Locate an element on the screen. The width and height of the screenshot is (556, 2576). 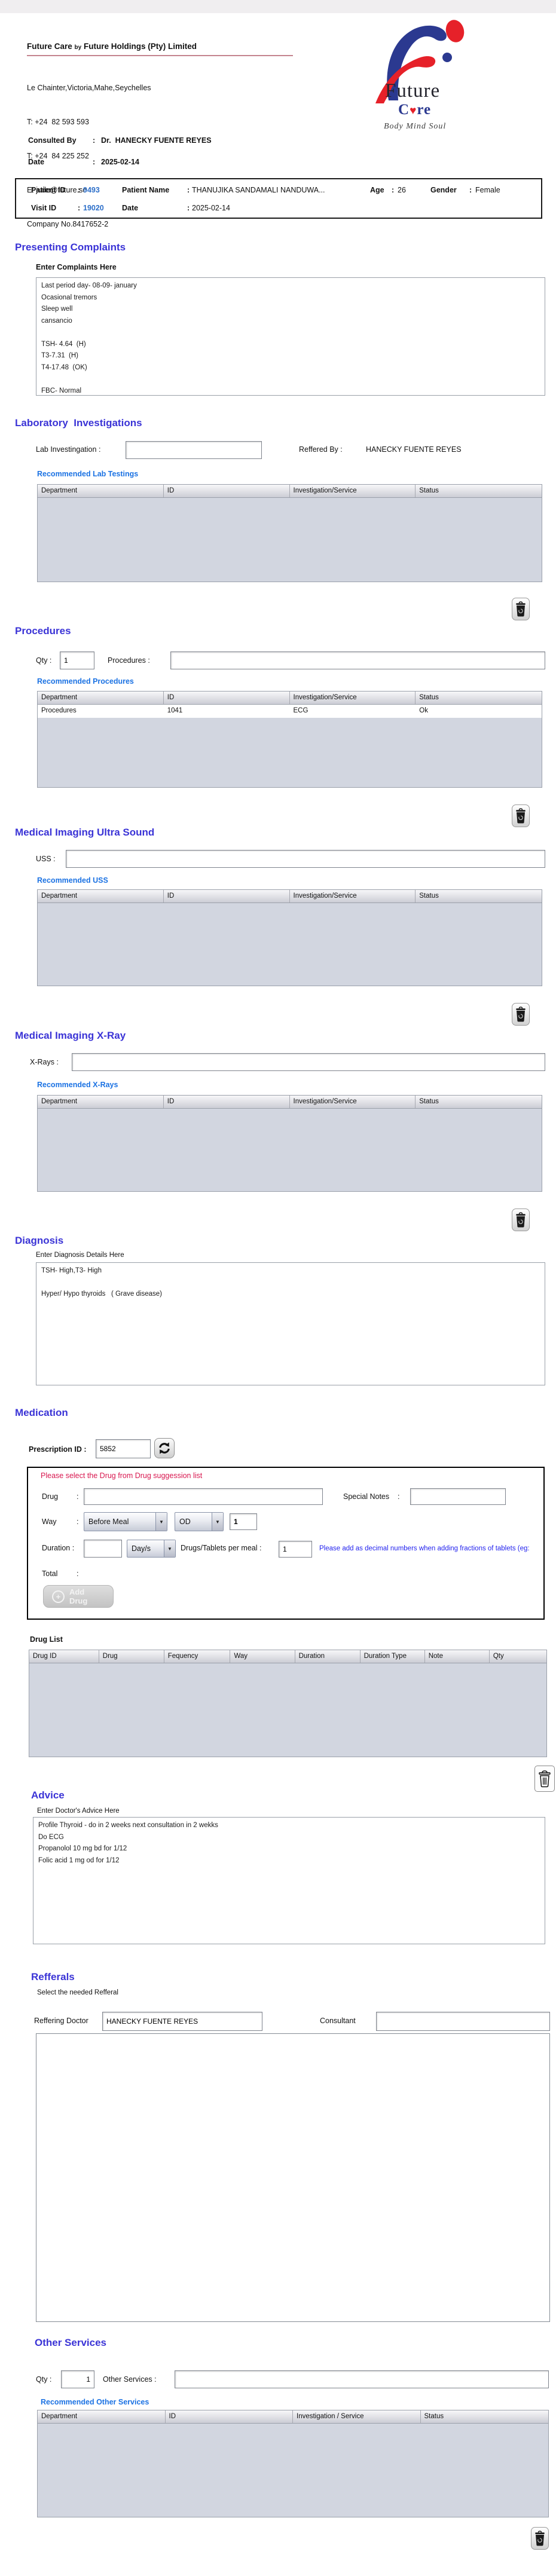
xray-input is located at coordinates (308, 1062).